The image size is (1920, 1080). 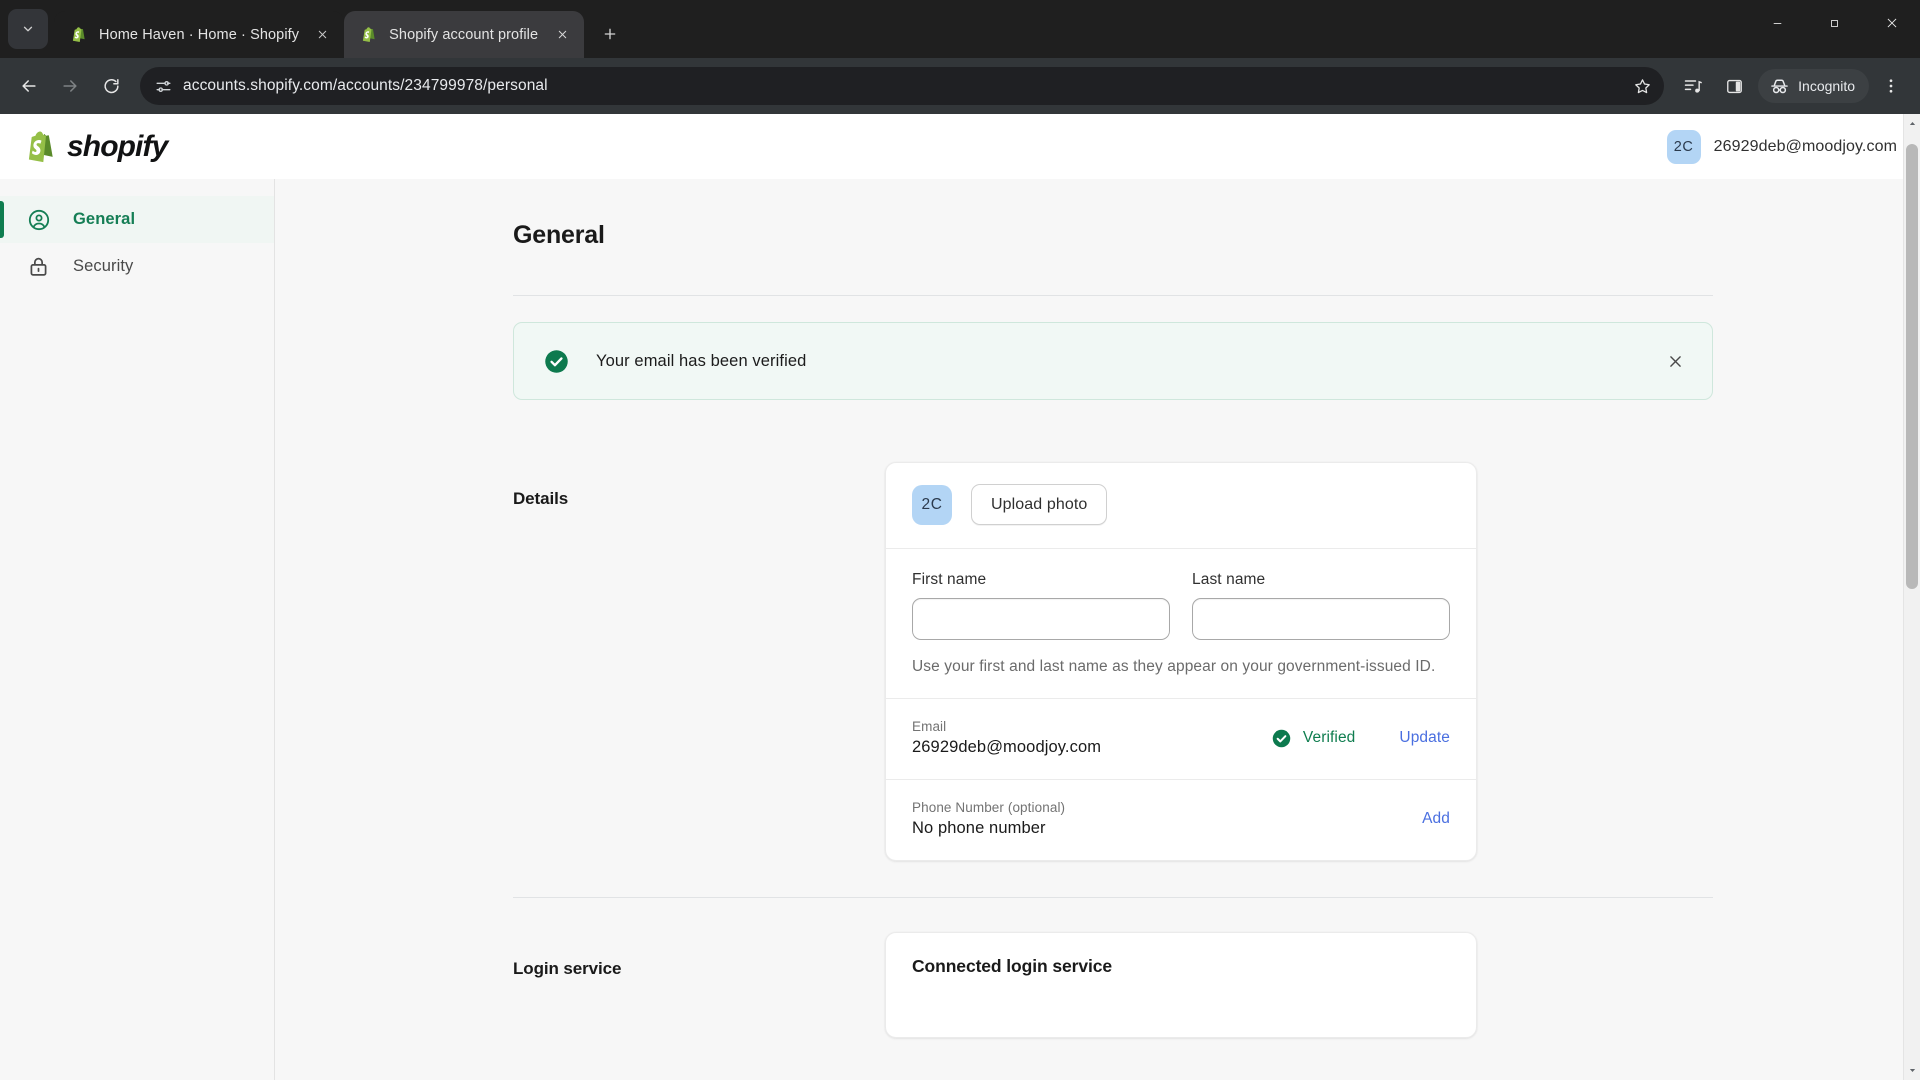 I want to click on email-status-badge: Verified, so click(x=1313, y=738).